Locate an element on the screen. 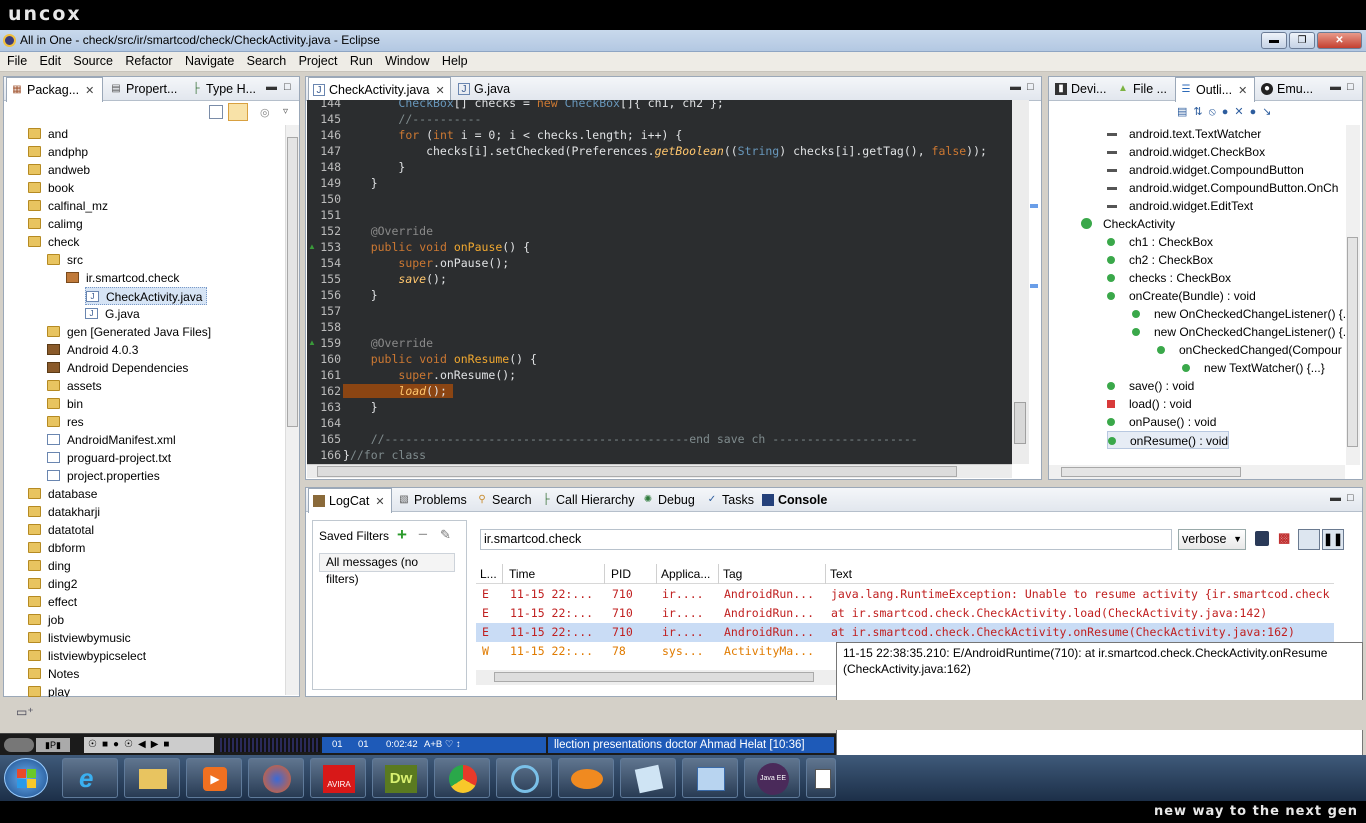 The image size is (1366, 823). editor-hscrollbar is located at coordinates (659, 471).